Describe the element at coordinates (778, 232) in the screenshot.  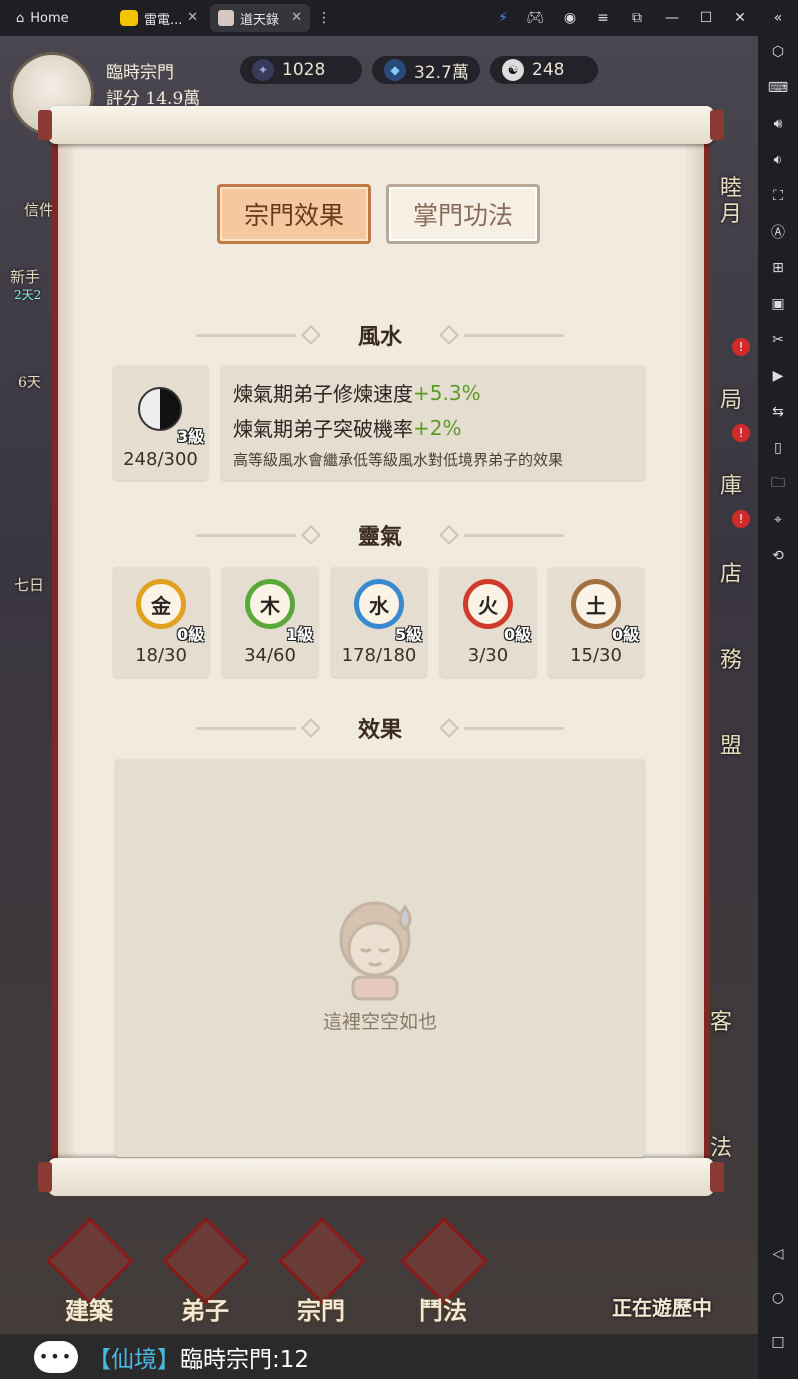
I see `auto-icon: Ⓐ` at that location.